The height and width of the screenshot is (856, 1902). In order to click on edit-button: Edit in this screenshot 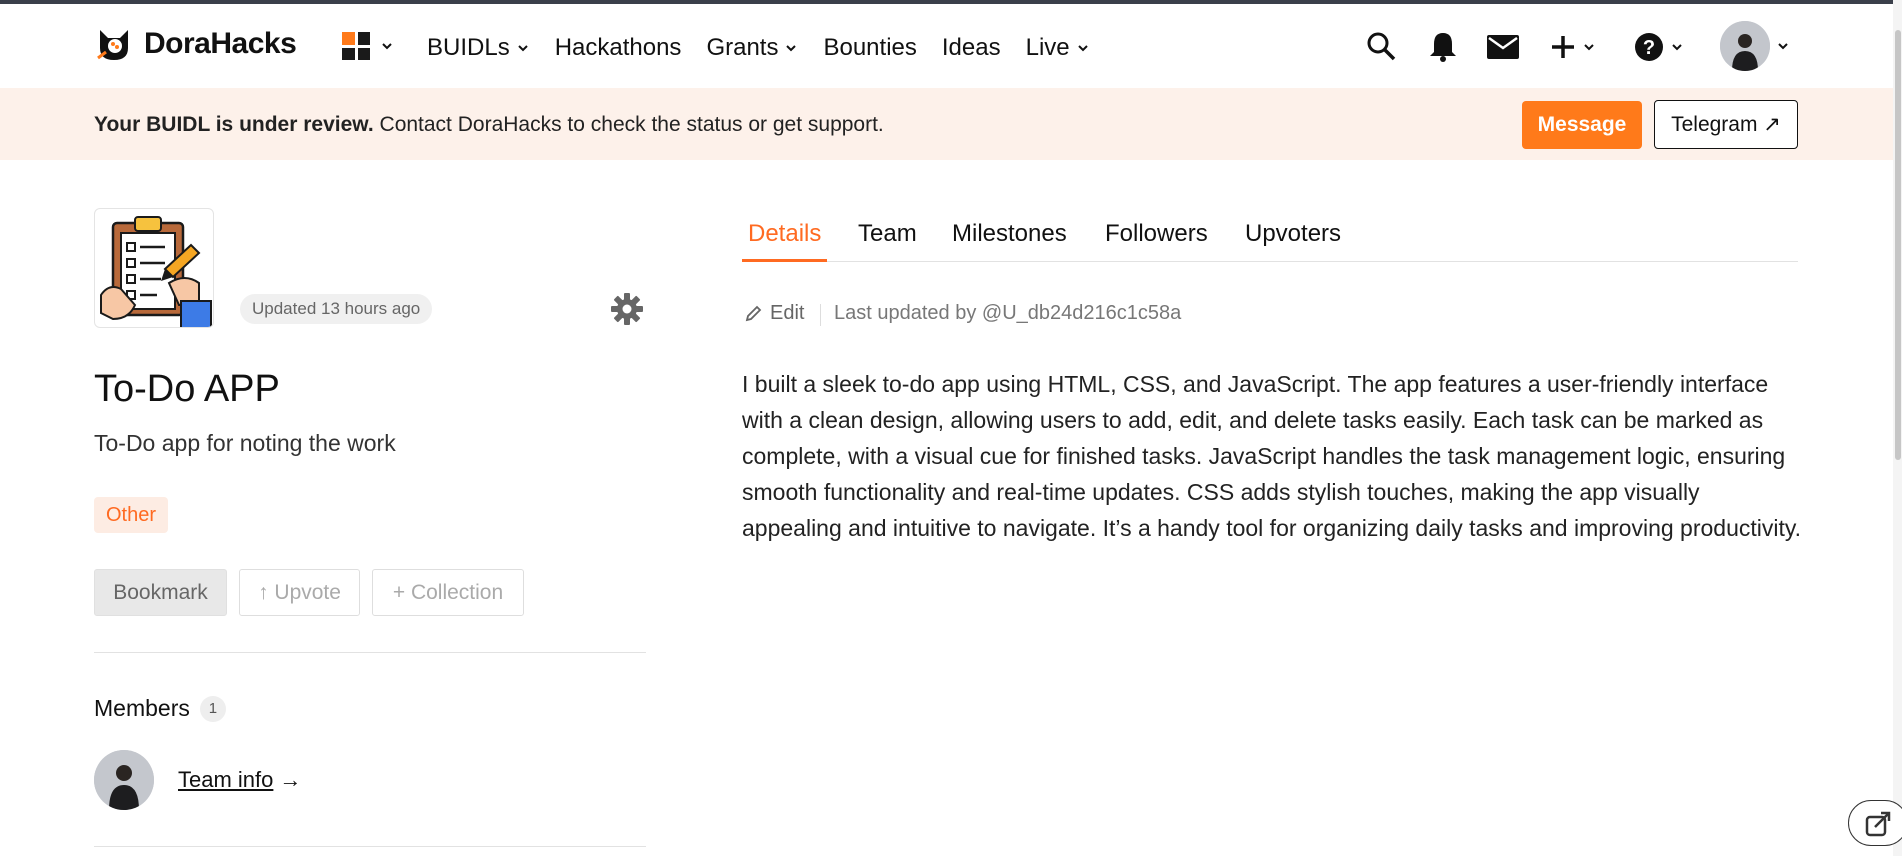, I will do `click(774, 313)`.